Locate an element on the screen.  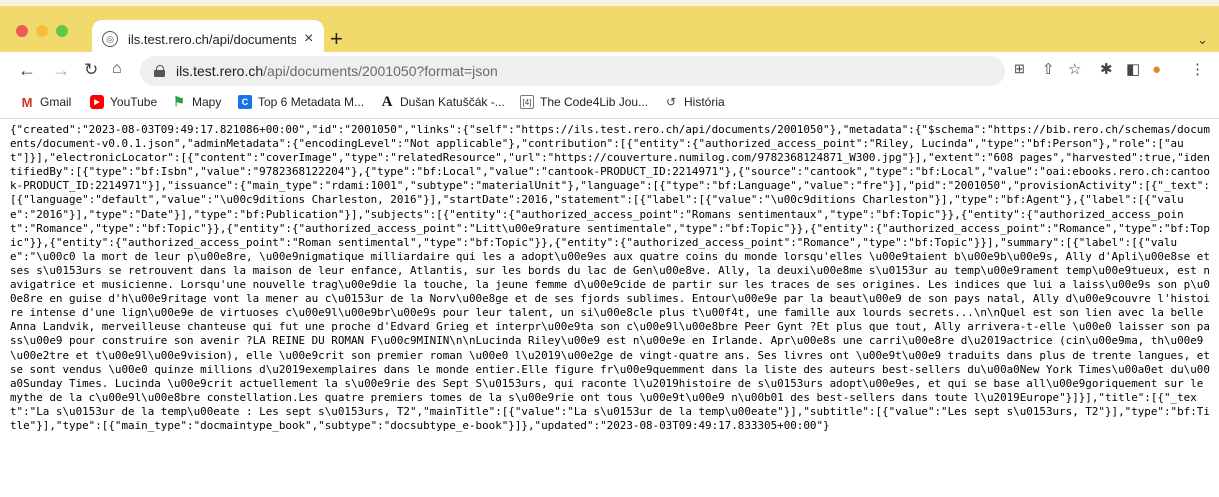
letter-a-icon: A is located at coordinates (387, 101).